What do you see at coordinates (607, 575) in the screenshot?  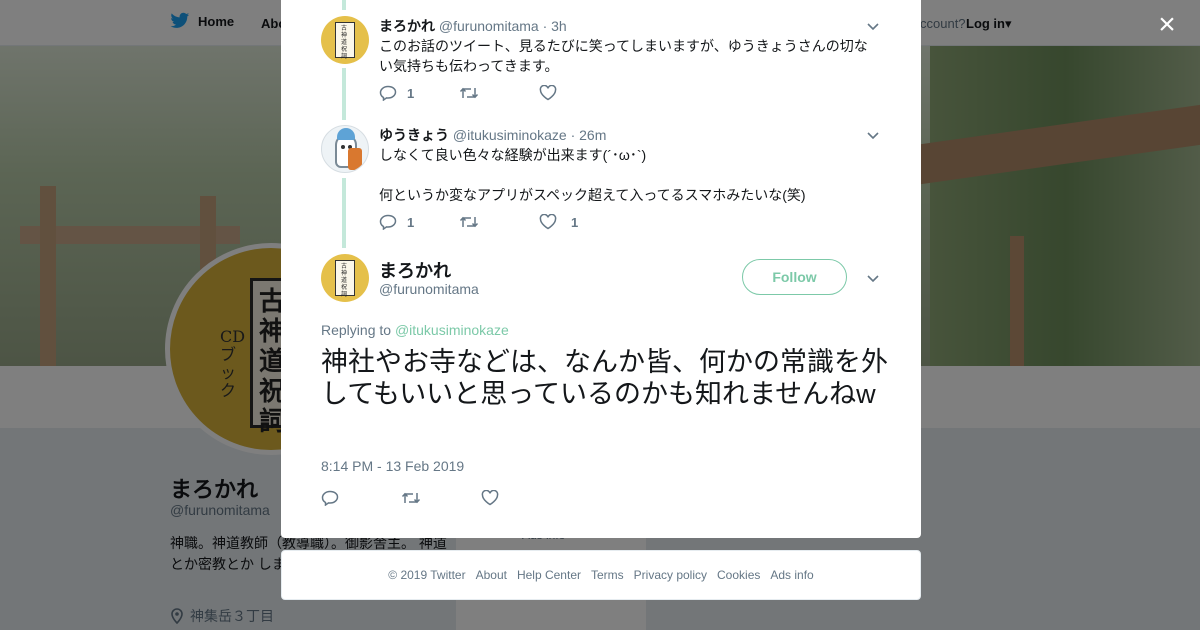 I see `footer-link-terms: Terms` at bounding box center [607, 575].